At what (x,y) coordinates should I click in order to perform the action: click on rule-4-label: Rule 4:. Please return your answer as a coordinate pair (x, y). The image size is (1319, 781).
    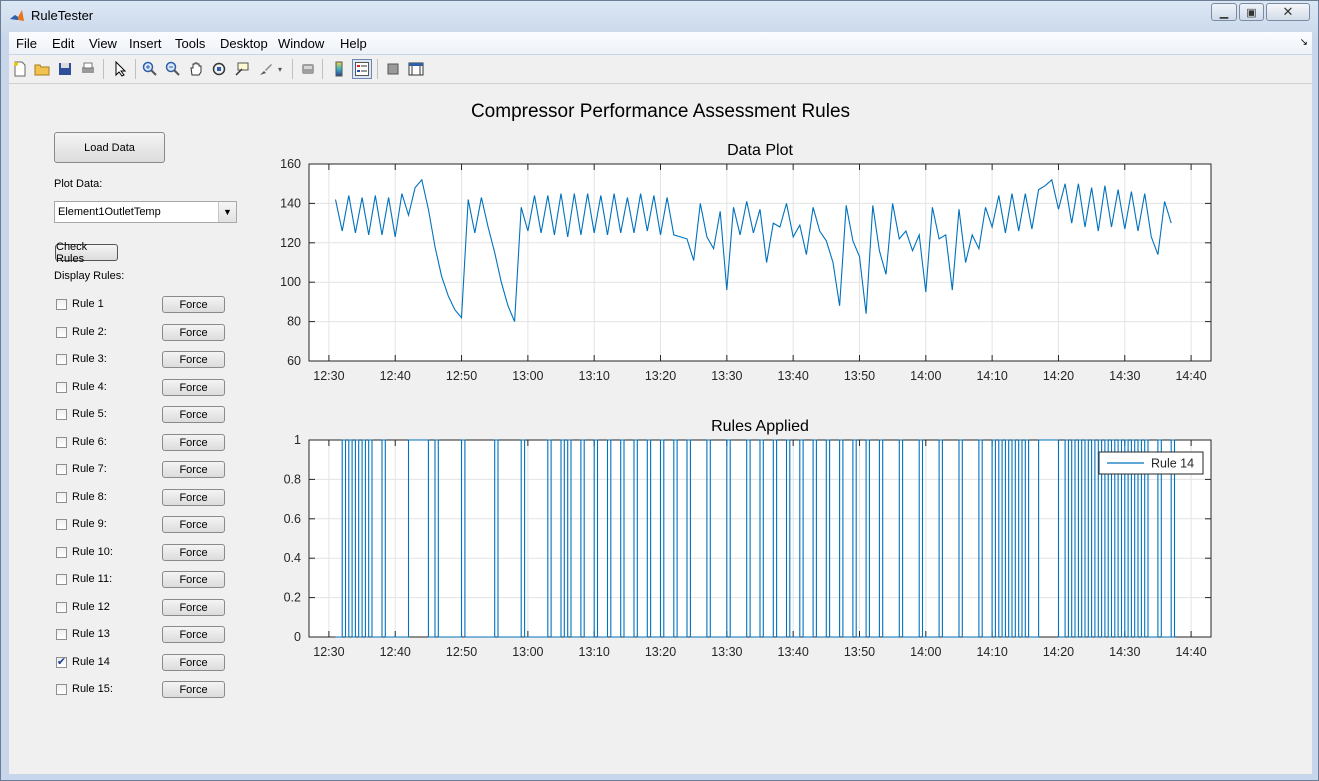
    Looking at the image, I should click on (89, 387).